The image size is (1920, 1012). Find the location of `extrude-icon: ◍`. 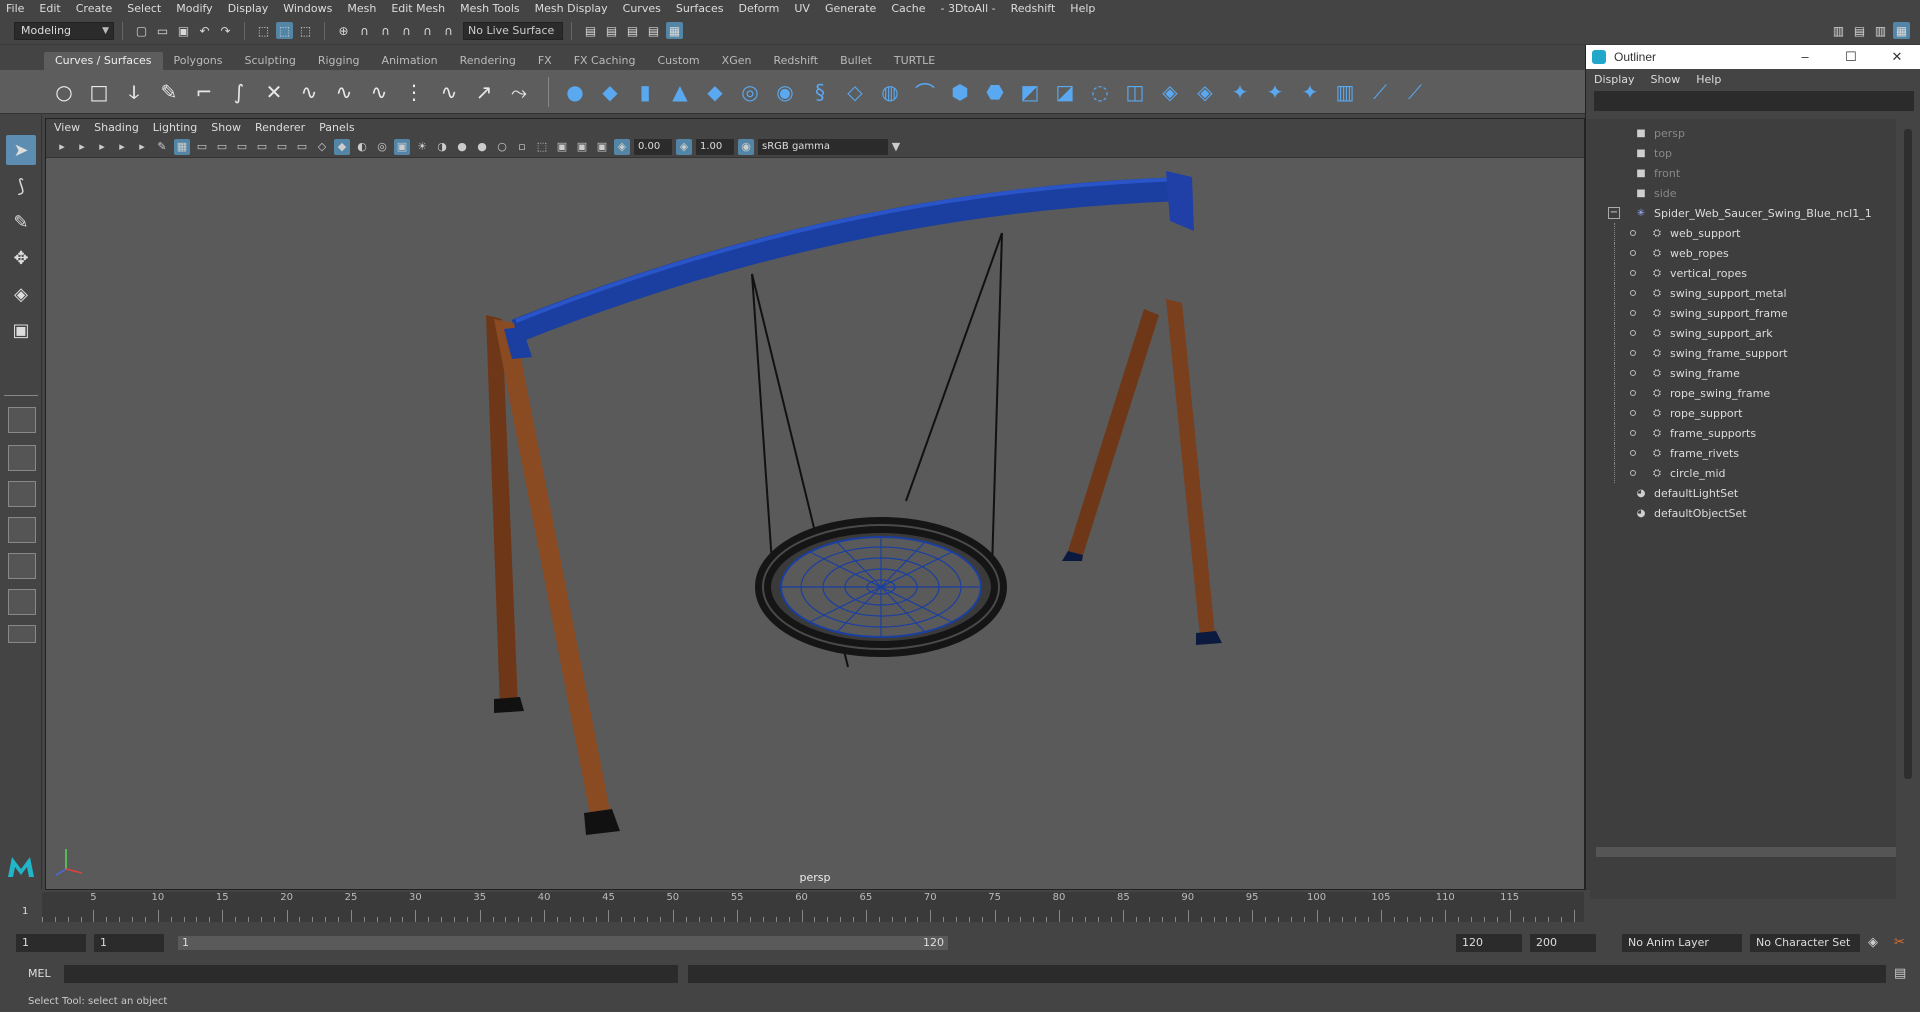

extrude-icon: ◍ is located at coordinates (890, 92).